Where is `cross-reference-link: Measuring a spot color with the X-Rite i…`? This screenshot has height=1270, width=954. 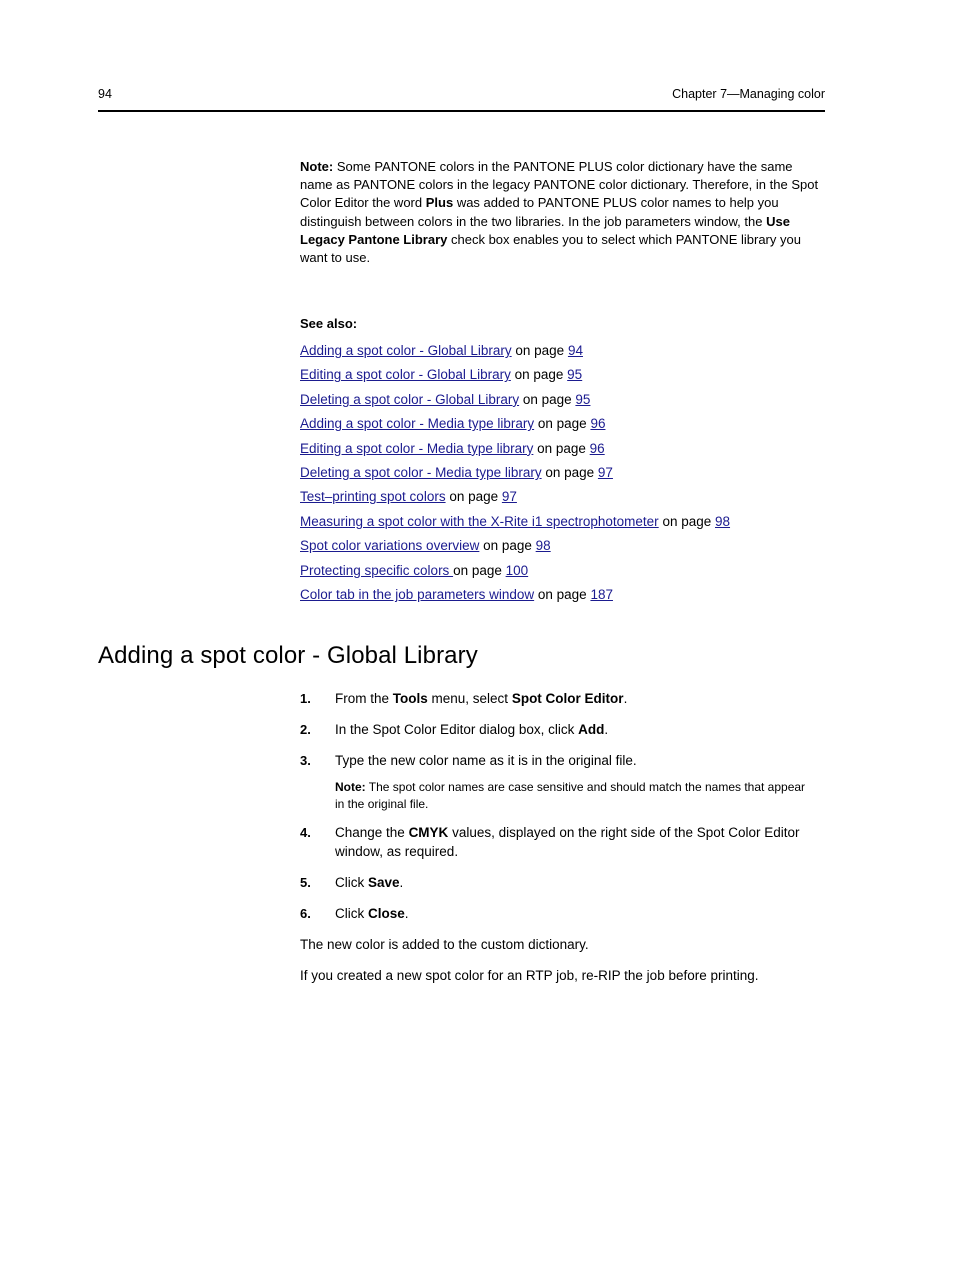 cross-reference-link: Measuring a spot color with the X-Rite i… is located at coordinates (479, 521).